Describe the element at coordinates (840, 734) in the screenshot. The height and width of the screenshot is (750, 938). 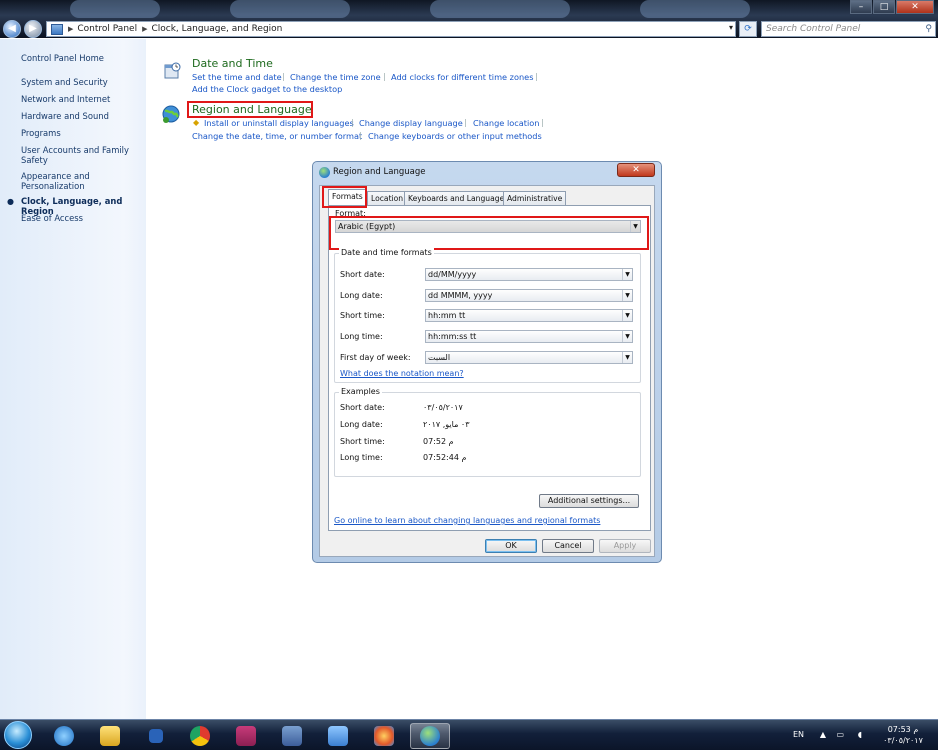
I see `network-icon: ▭` at that location.